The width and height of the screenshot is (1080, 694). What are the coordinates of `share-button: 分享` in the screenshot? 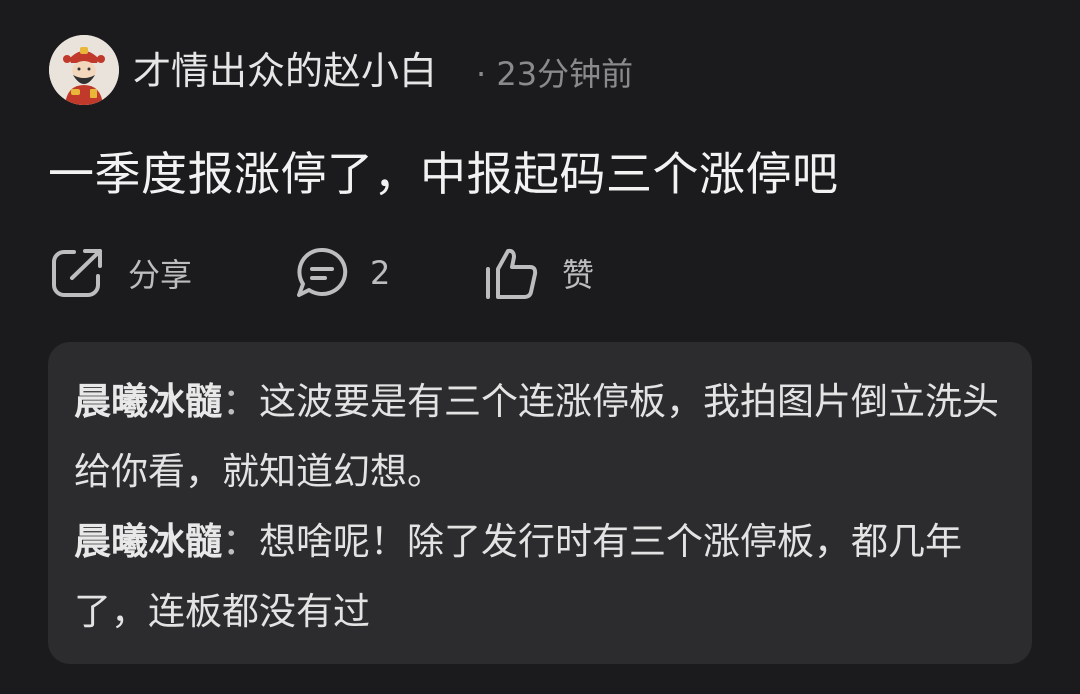 It's located at (121, 273).